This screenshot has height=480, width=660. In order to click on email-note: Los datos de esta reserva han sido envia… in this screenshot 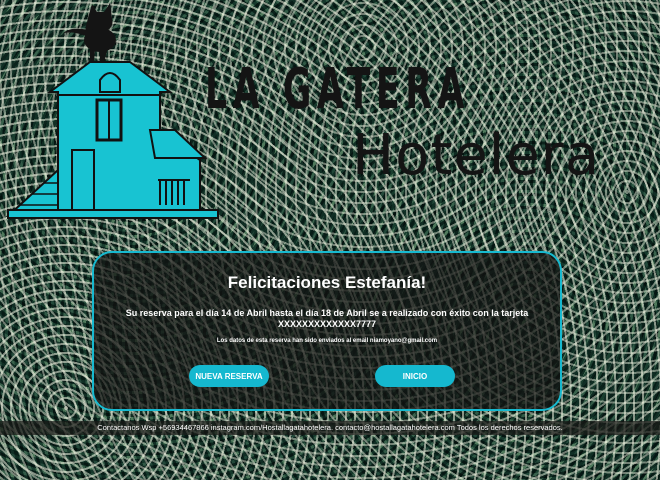, I will do `click(327, 341)`.